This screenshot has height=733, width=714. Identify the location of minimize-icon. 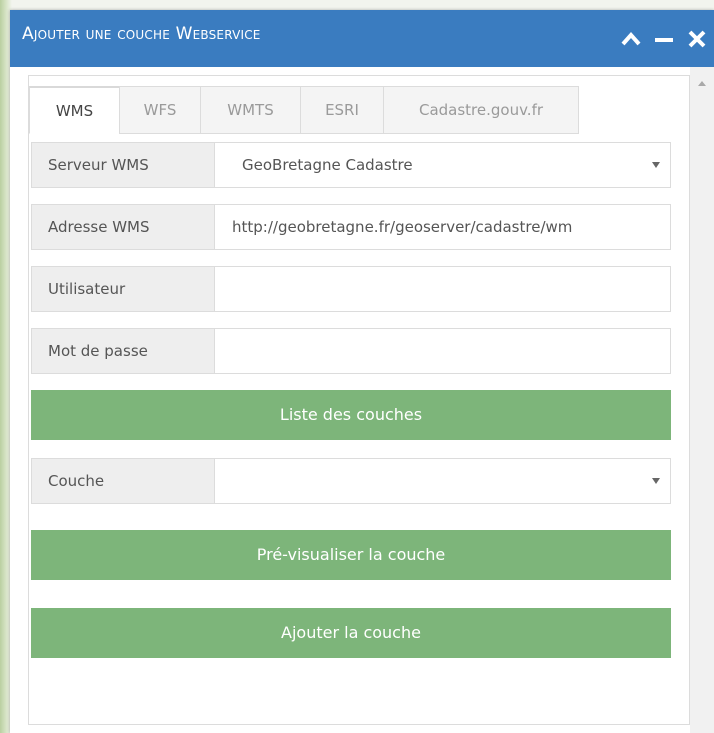
(664, 39).